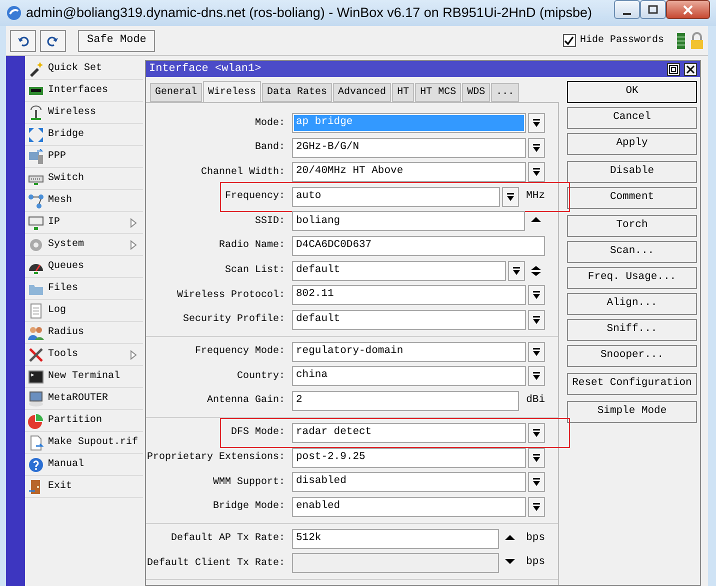  Describe the element at coordinates (84, 267) in the screenshot. I see `menu-item: Queues` at that location.